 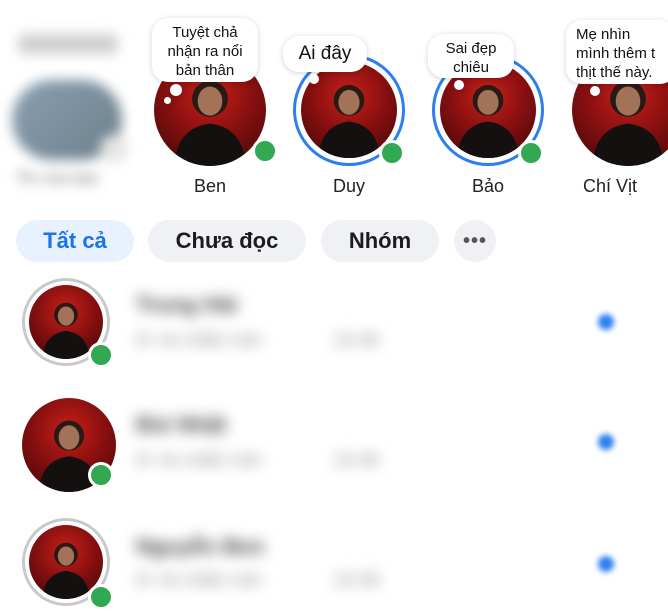 I want to click on story-name: Bảo, so click(x=488, y=186).